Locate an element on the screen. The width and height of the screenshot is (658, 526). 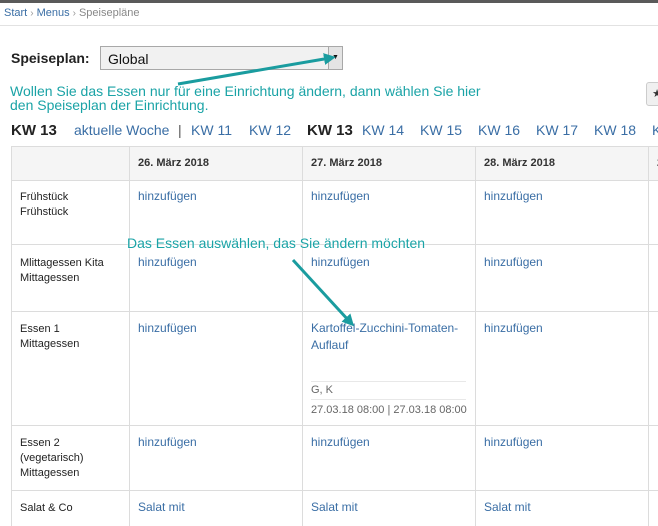
breadcrumb-start-link: Start is located at coordinates (15, 13).